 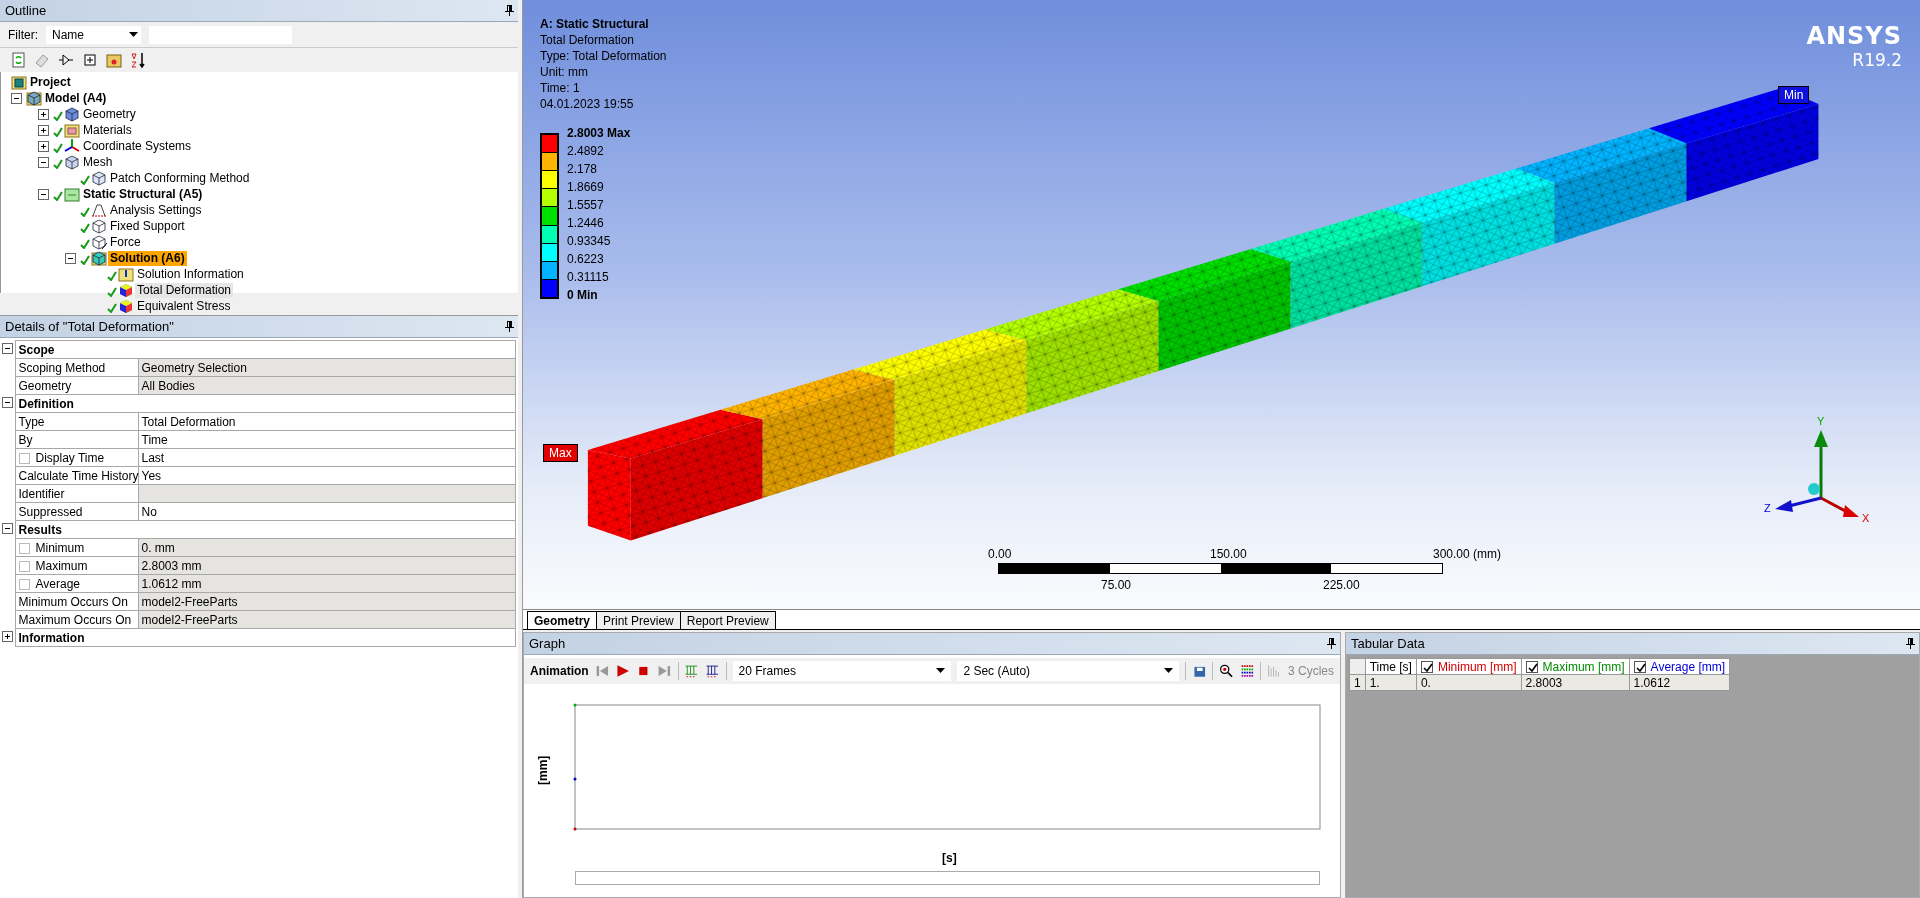 I want to click on property-name: Identifier, so click(x=41, y=493).